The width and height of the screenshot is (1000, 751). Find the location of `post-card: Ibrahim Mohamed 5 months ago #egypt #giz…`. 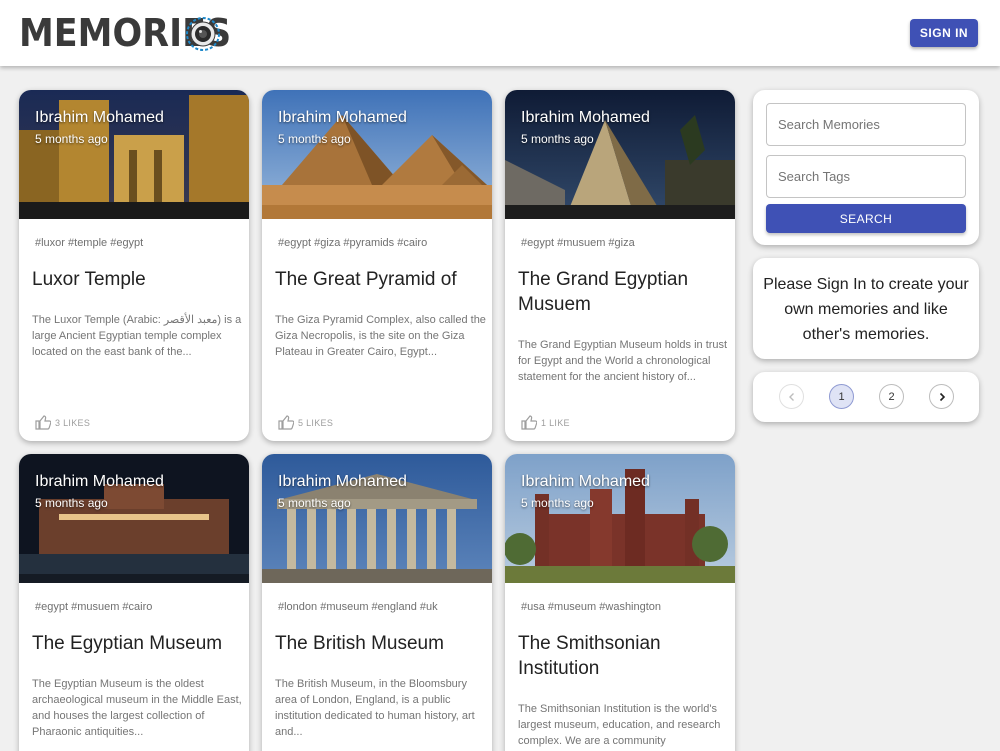

post-card: Ibrahim Mohamed 5 months ago #egypt #giz… is located at coordinates (377, 265).